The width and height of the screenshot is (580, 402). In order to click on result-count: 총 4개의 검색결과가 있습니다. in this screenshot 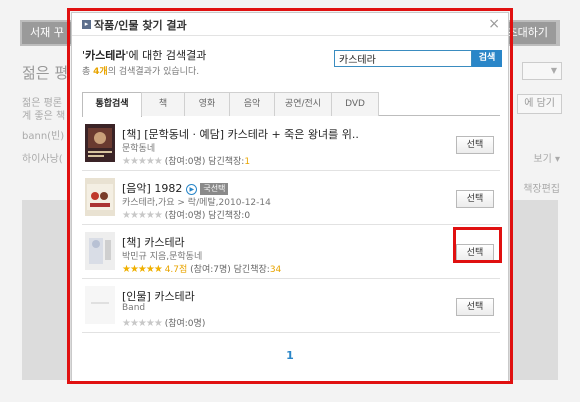, I will do `click(140, 70)`.